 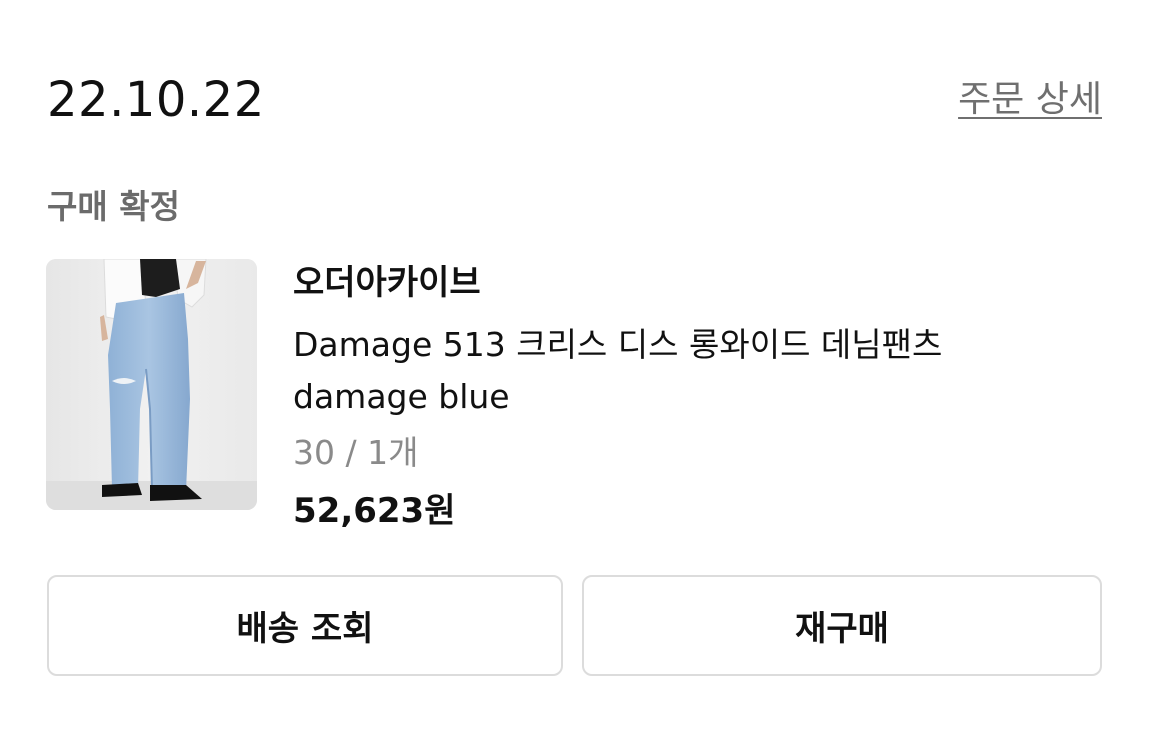 What do you see at coordinates (374, 511) in the screenshot?
I see `product-price: 52,623원` at bounding box center [374, 511].